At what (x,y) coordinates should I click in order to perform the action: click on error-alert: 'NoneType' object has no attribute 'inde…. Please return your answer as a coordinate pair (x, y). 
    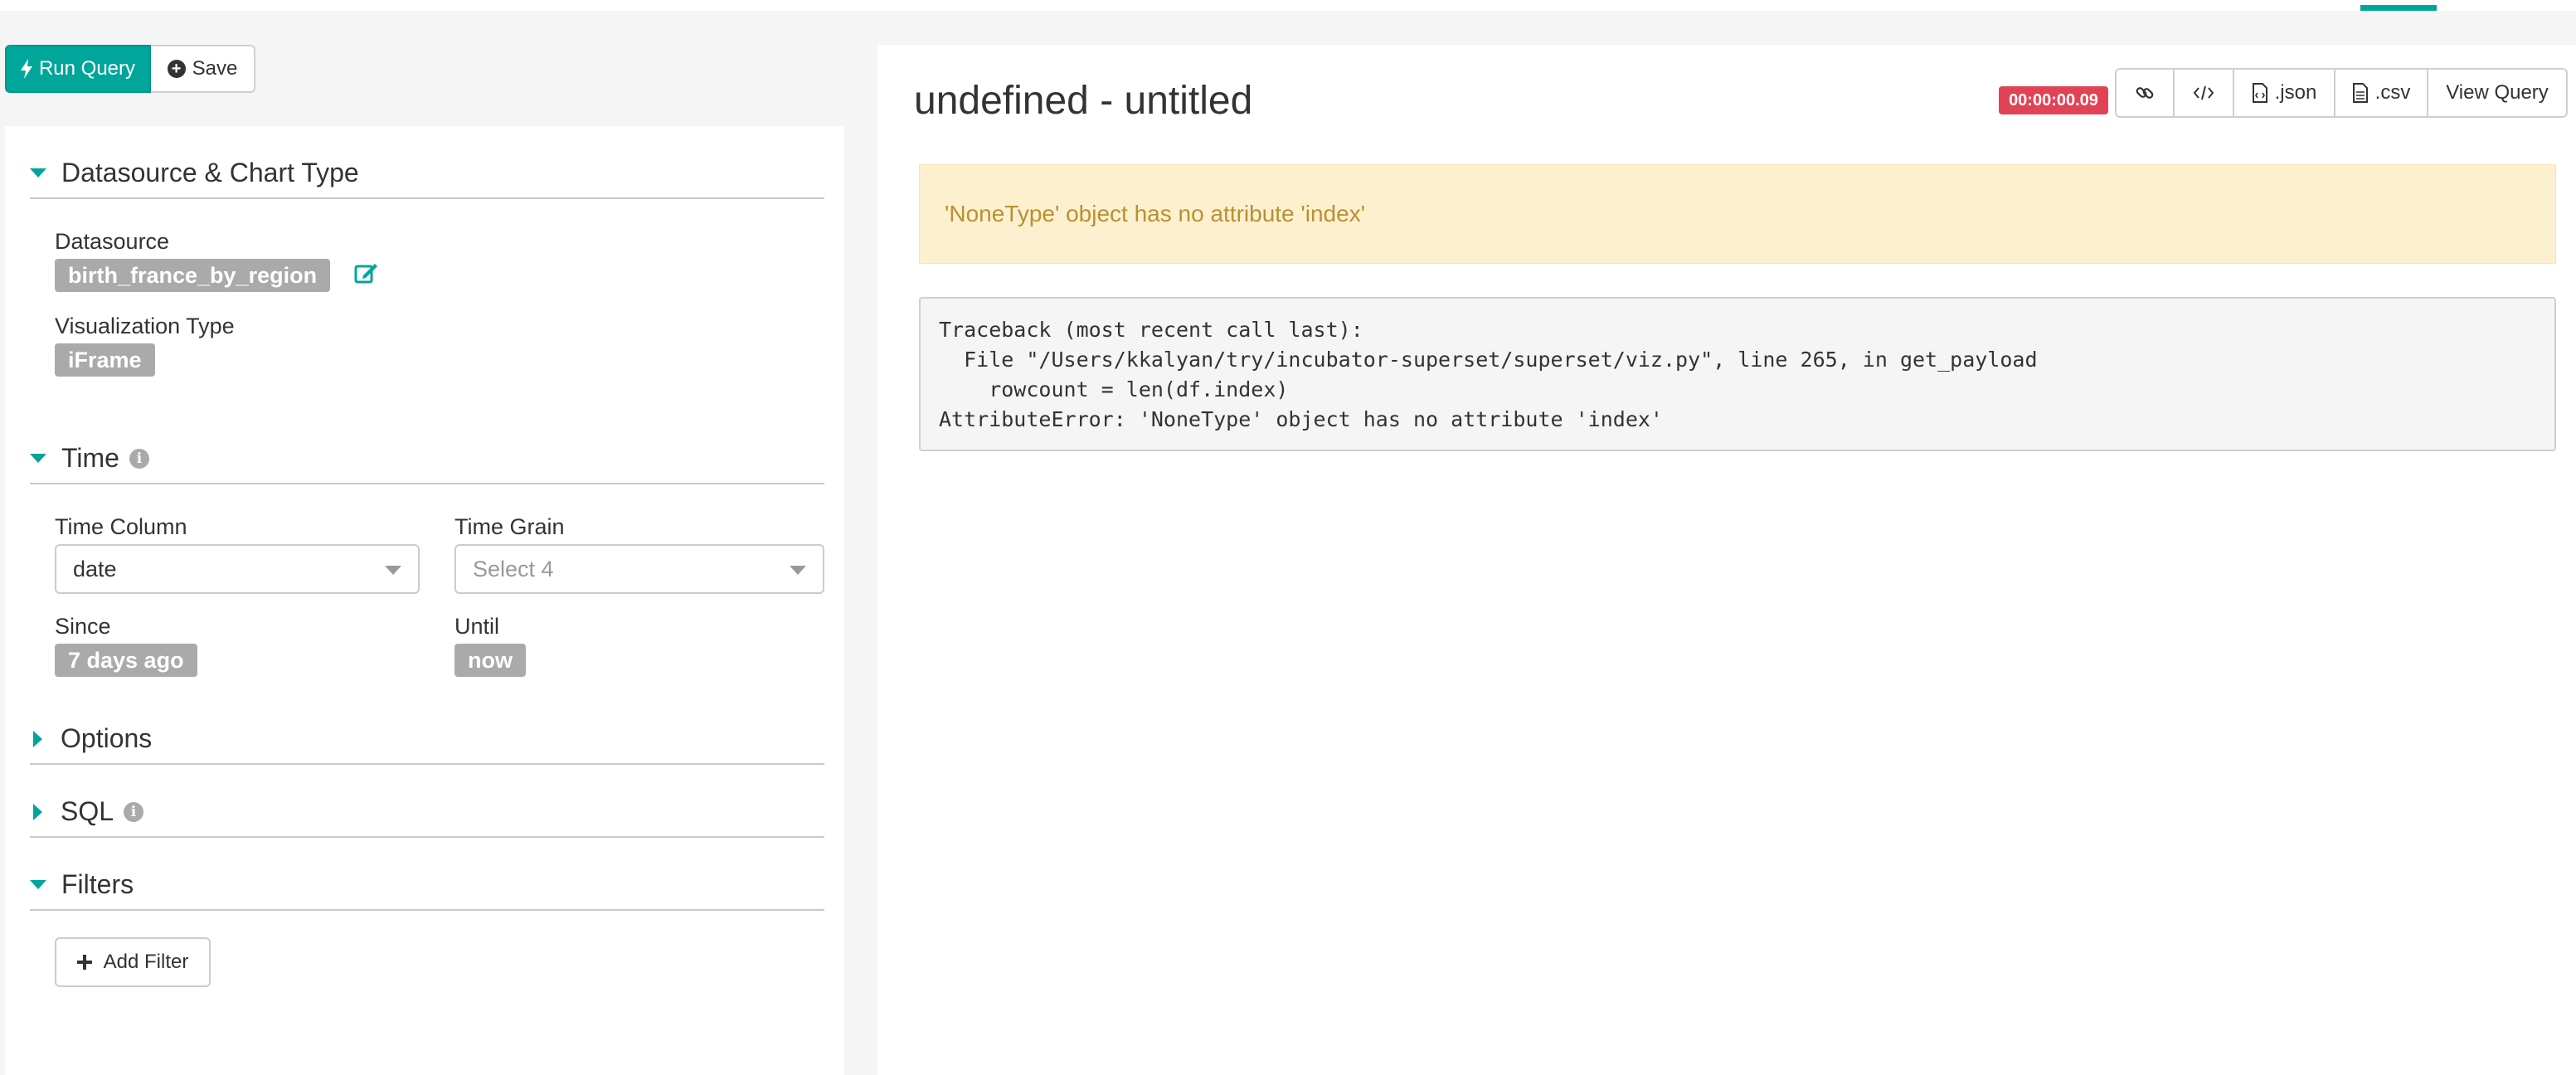
    Looking at the image, I should click on (1738, 214).